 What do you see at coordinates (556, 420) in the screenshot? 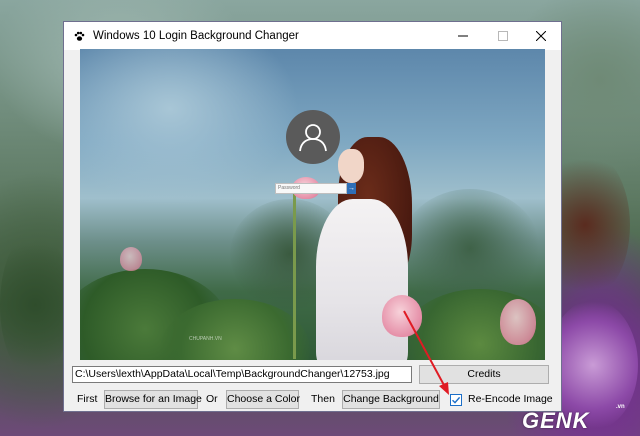
I see `site-logo: GENK` at bounding box center [556, 420].